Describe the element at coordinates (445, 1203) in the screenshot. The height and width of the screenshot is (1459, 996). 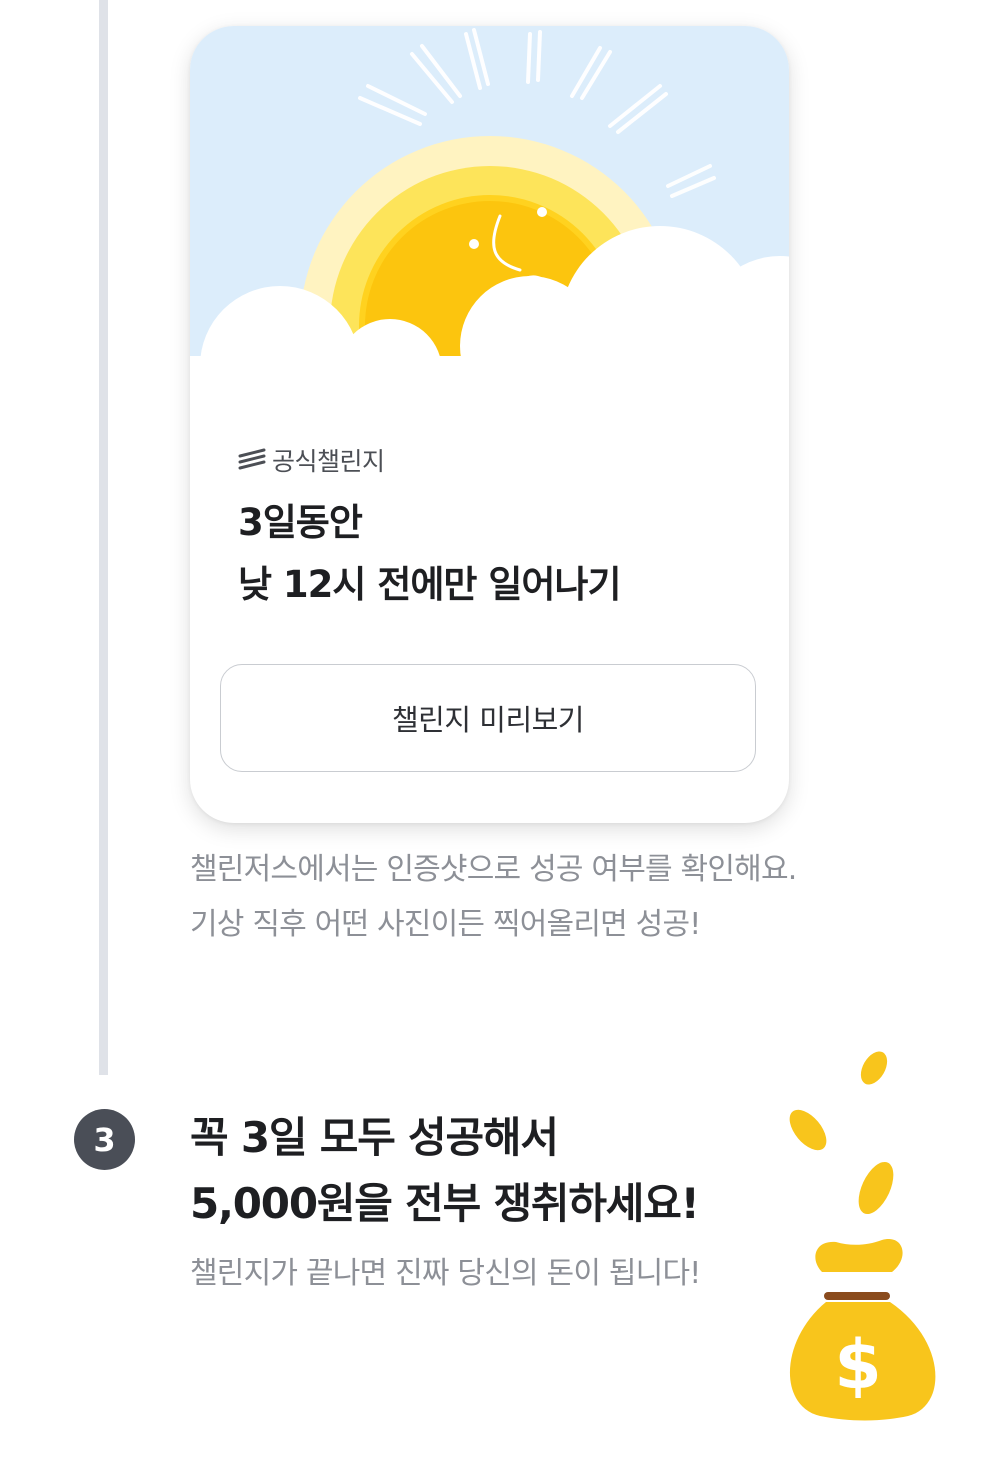
I see `step-title-line2: 5,000원을 전부 쟁취하세요!` at that location.